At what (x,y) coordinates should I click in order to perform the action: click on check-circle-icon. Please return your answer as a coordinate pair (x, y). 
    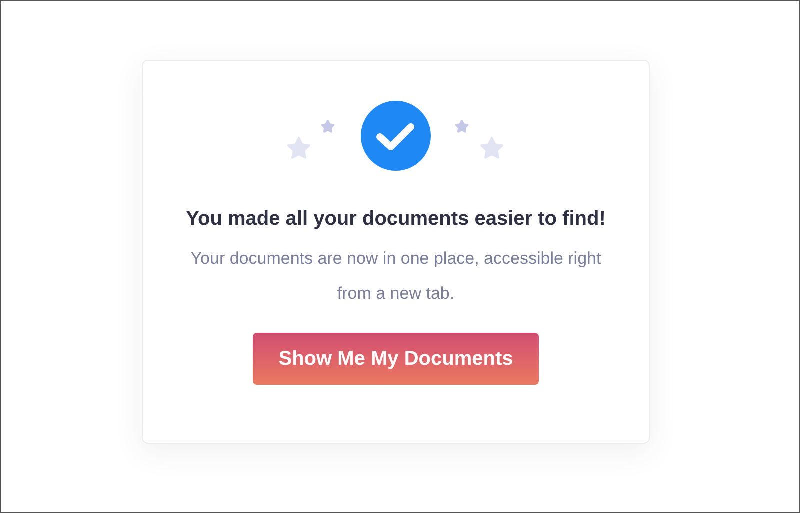
    Looking at the image, I should click on (396, 136).